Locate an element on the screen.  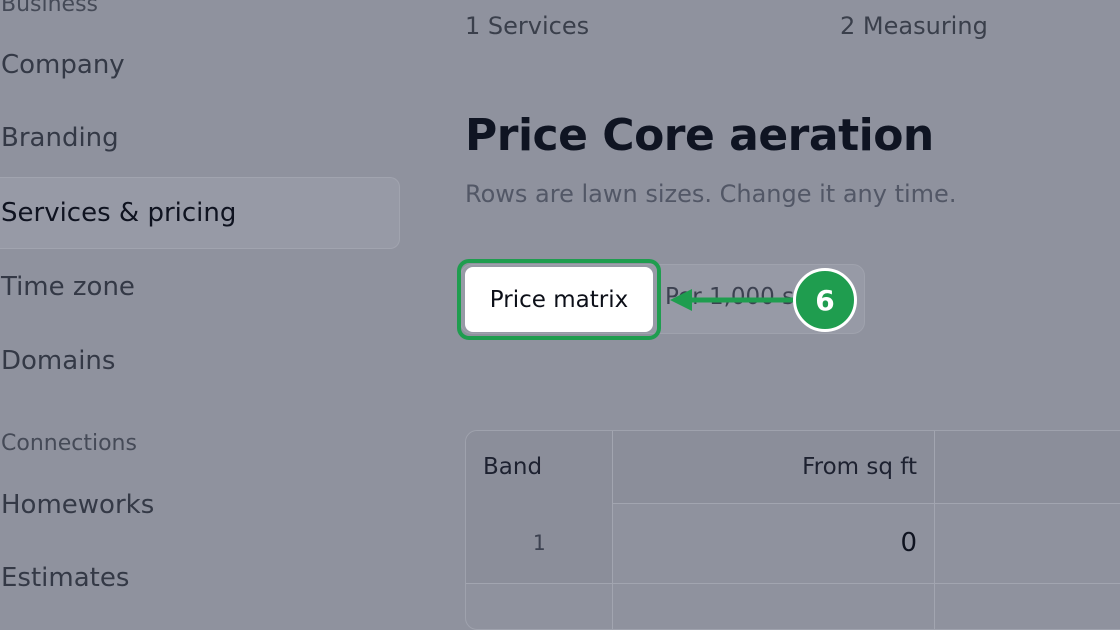
row-divider is located at coordinates (793, 583).